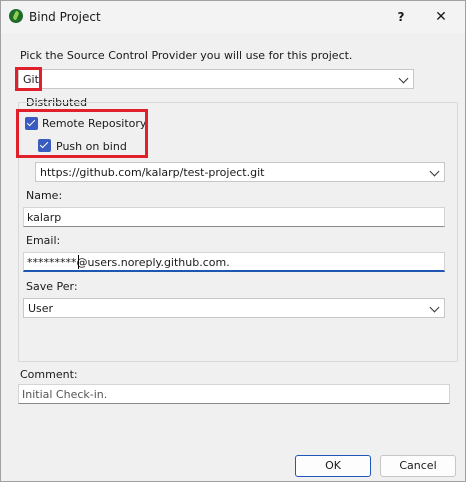 The height and width of the screenshot is (482, 466). Describe the element at coordinates (44, 217) in the screenshot. I see `name-value: kalarp` at that location.